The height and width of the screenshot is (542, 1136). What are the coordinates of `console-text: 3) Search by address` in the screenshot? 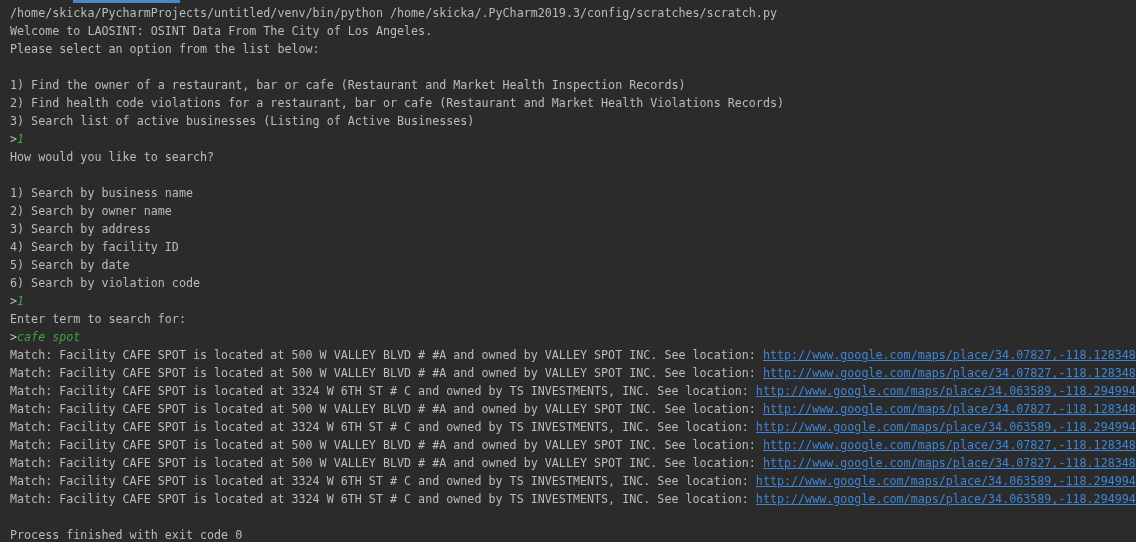 It's located at (80, 230).